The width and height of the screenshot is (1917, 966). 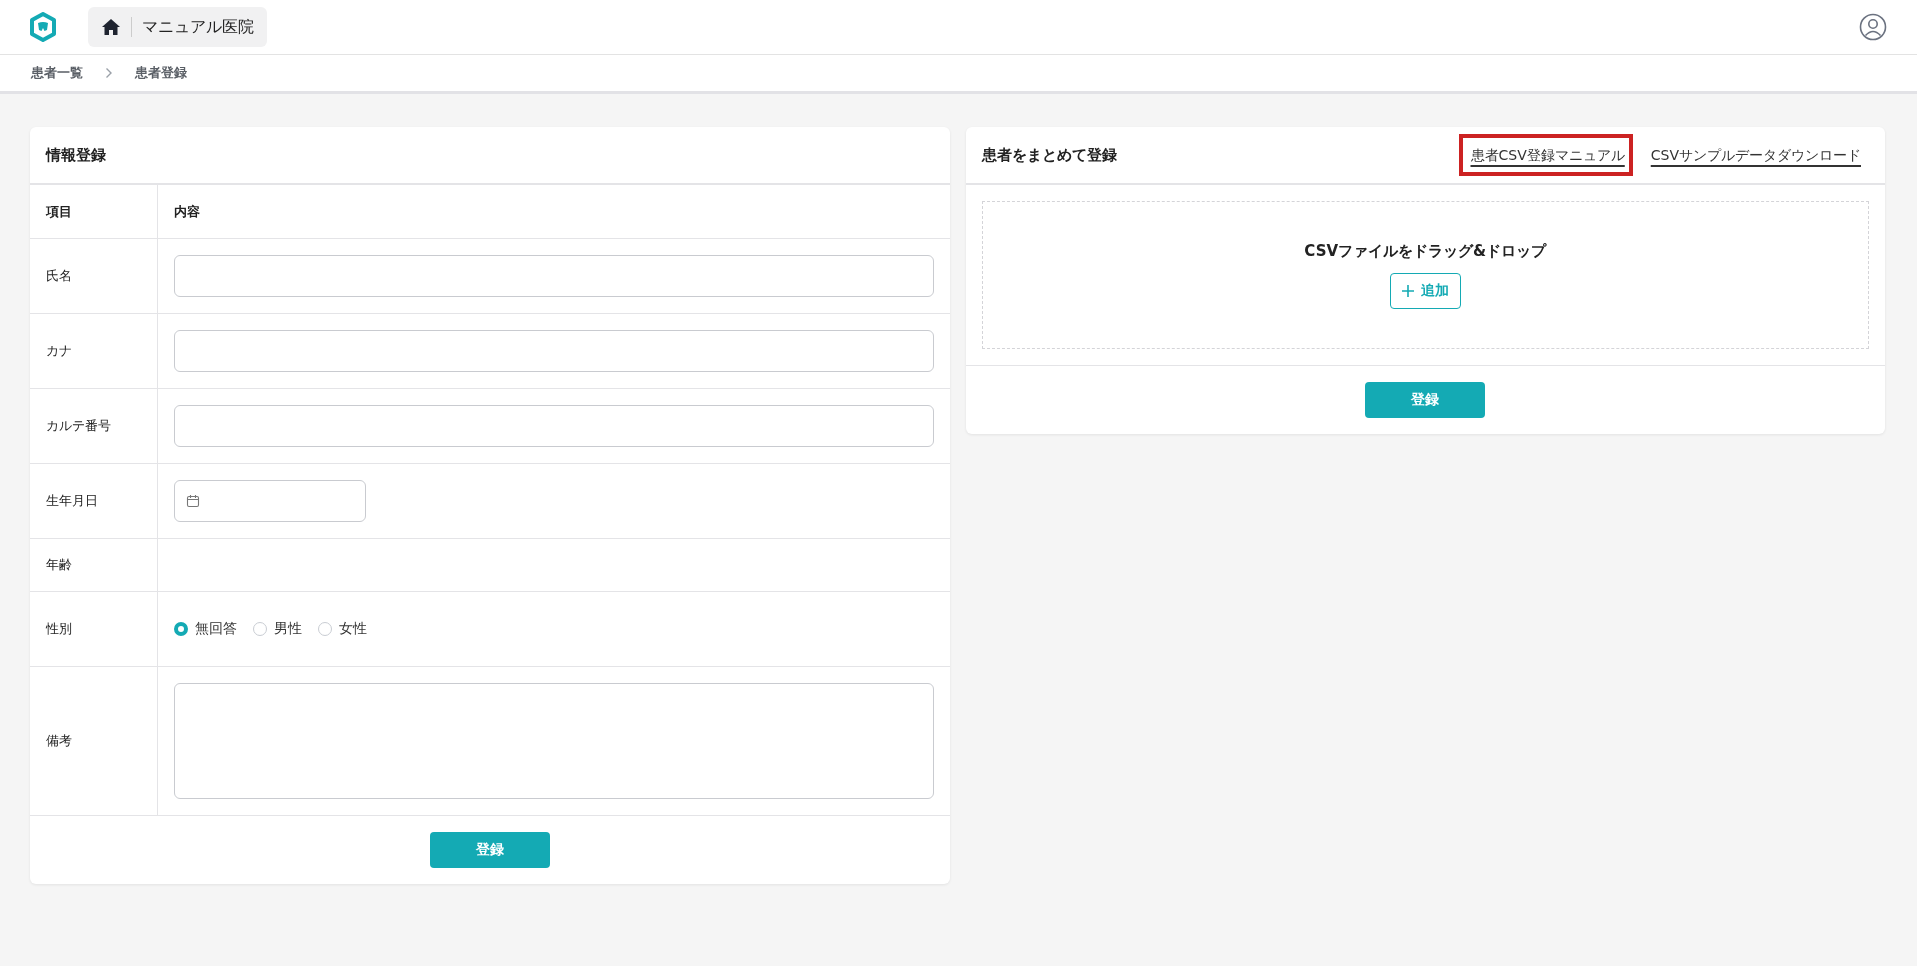 What do you see at coordinates (94, 629) in the screenshot?
I see `field-label: 性別` at bounding box center [94, 629].